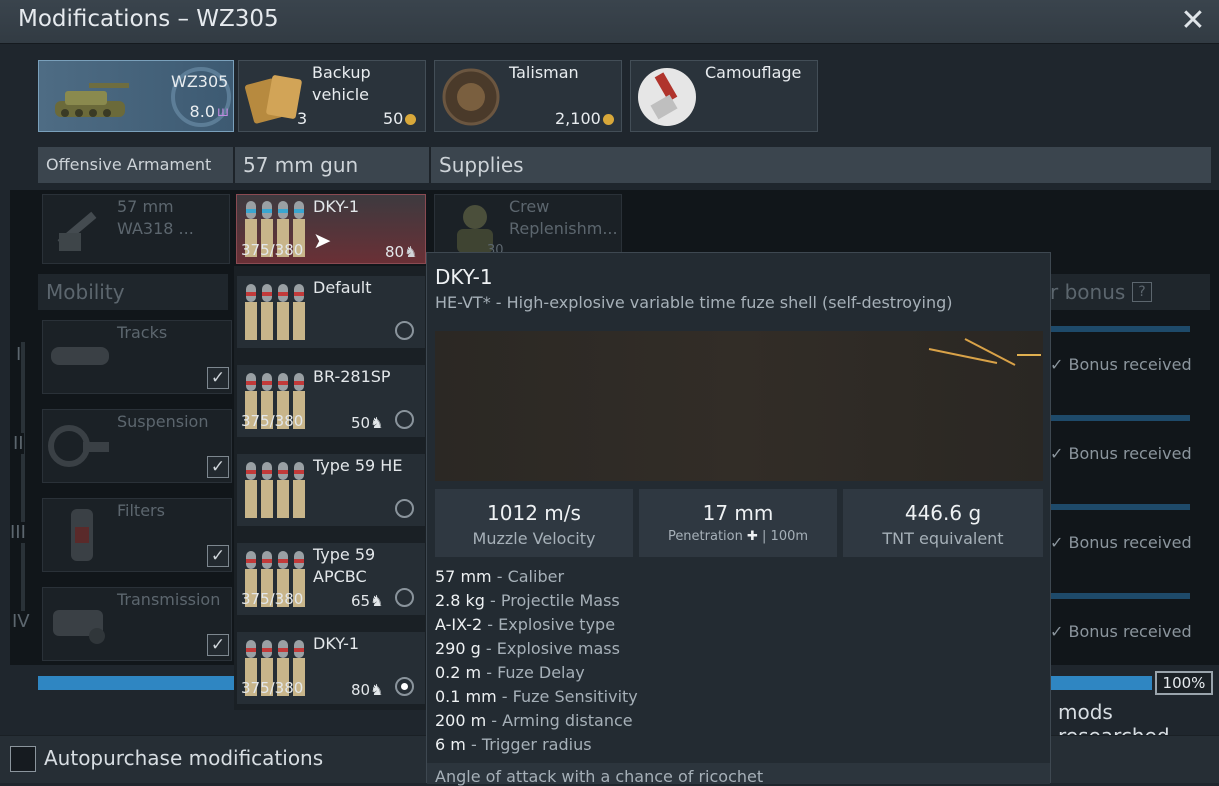  What do you see at coordinates (137, 624) in the screenshot?
I see `transmission-slot: Transmission ✓` at bounding box center [137, 624].